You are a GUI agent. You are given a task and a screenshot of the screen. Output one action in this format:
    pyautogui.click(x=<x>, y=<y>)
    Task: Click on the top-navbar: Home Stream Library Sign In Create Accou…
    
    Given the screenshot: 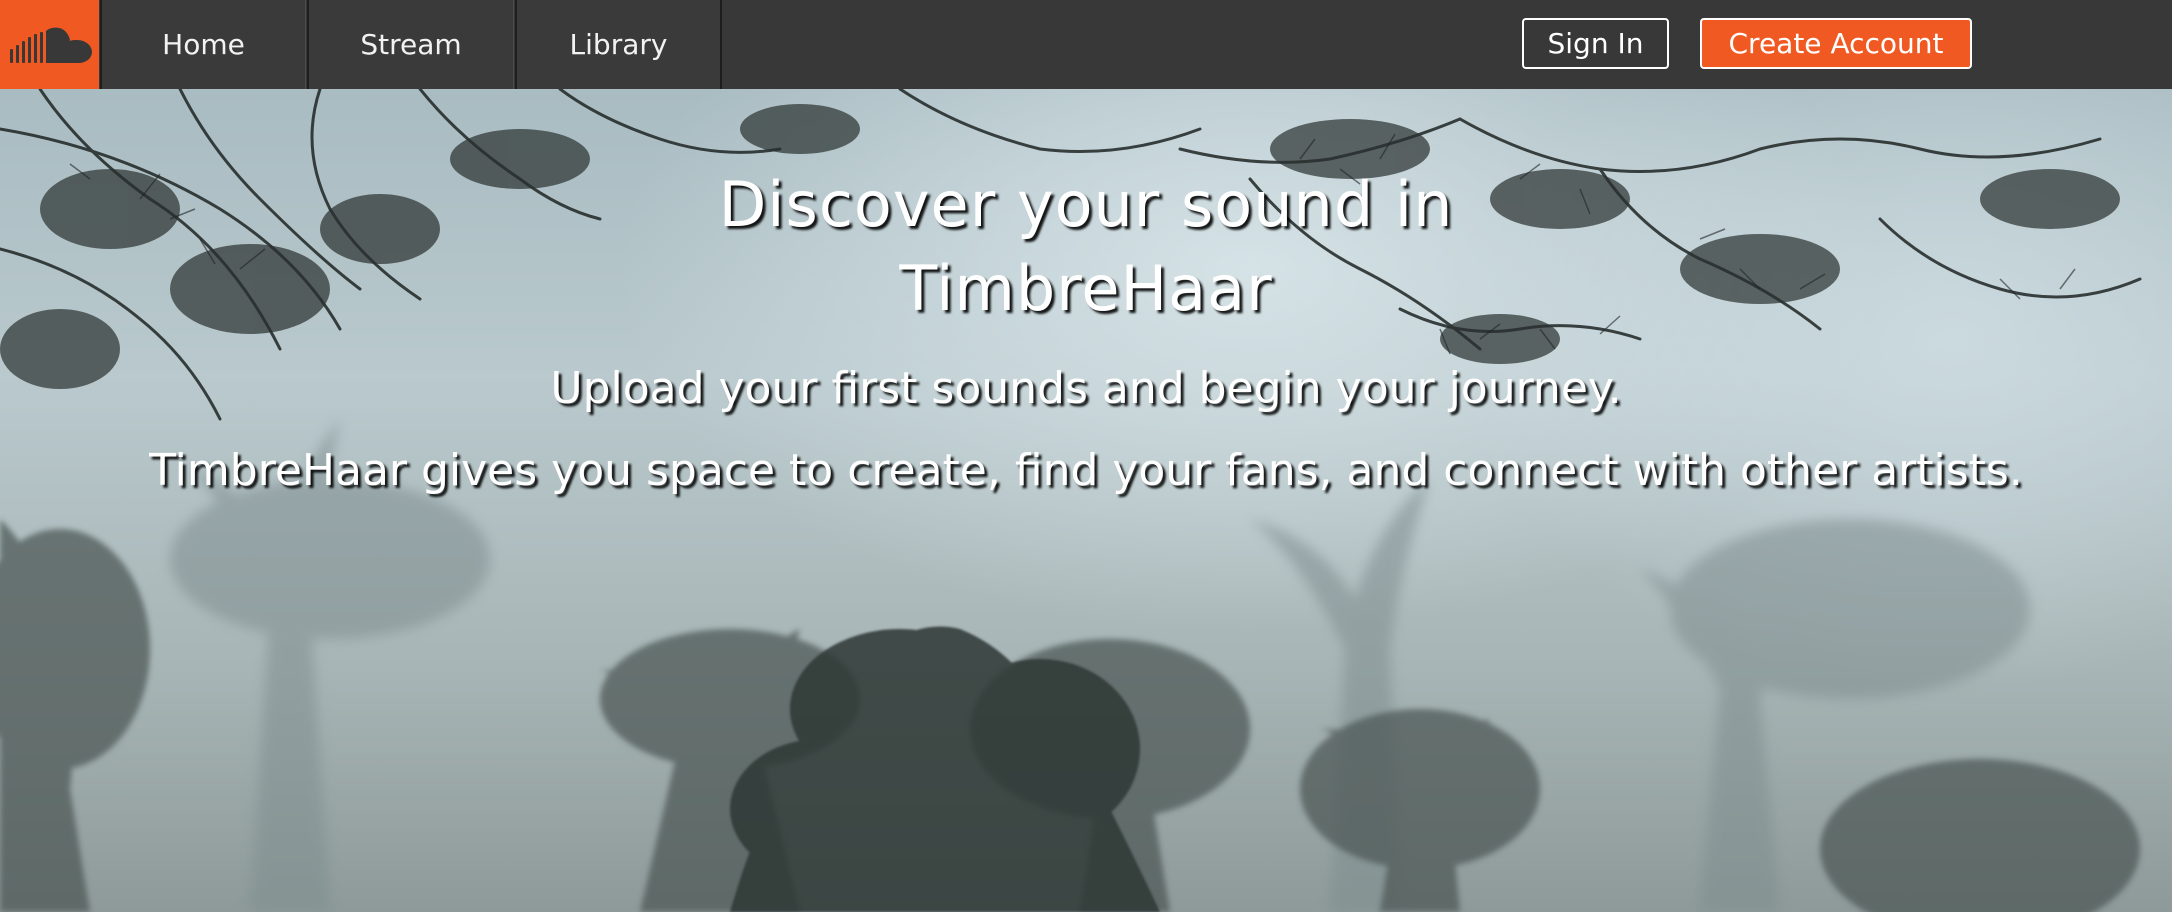 What is the action you would take?
    pyautogui.click(x=1086, y=44)
    